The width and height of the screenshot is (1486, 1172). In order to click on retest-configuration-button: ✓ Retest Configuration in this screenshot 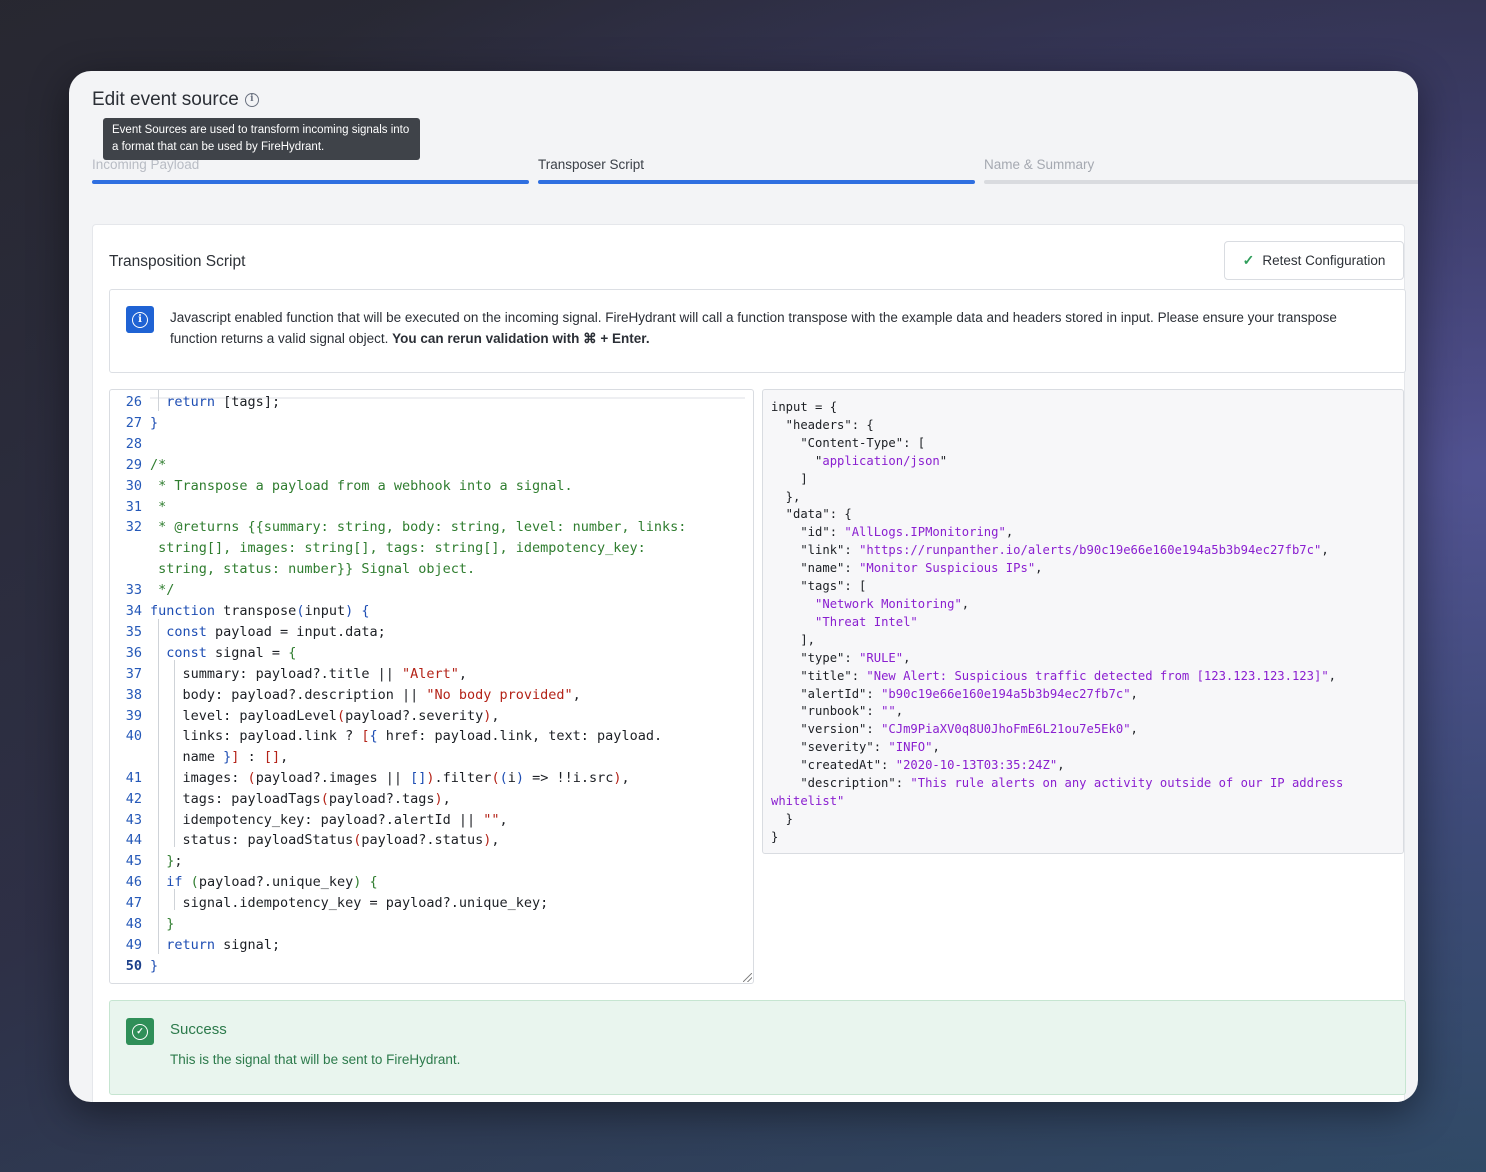, I will do `click(1314, 260)`.